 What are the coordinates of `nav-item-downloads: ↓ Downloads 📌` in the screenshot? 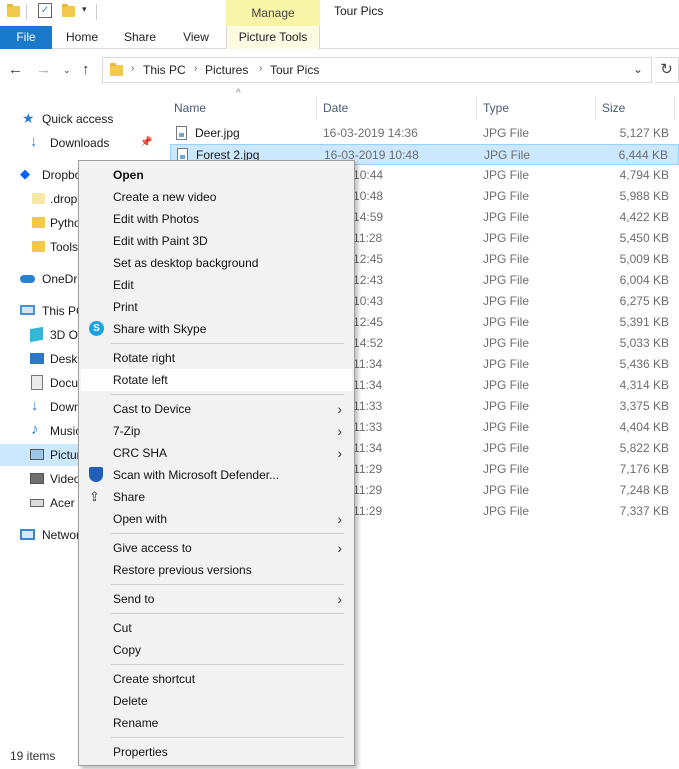 It's located at (85, 143).